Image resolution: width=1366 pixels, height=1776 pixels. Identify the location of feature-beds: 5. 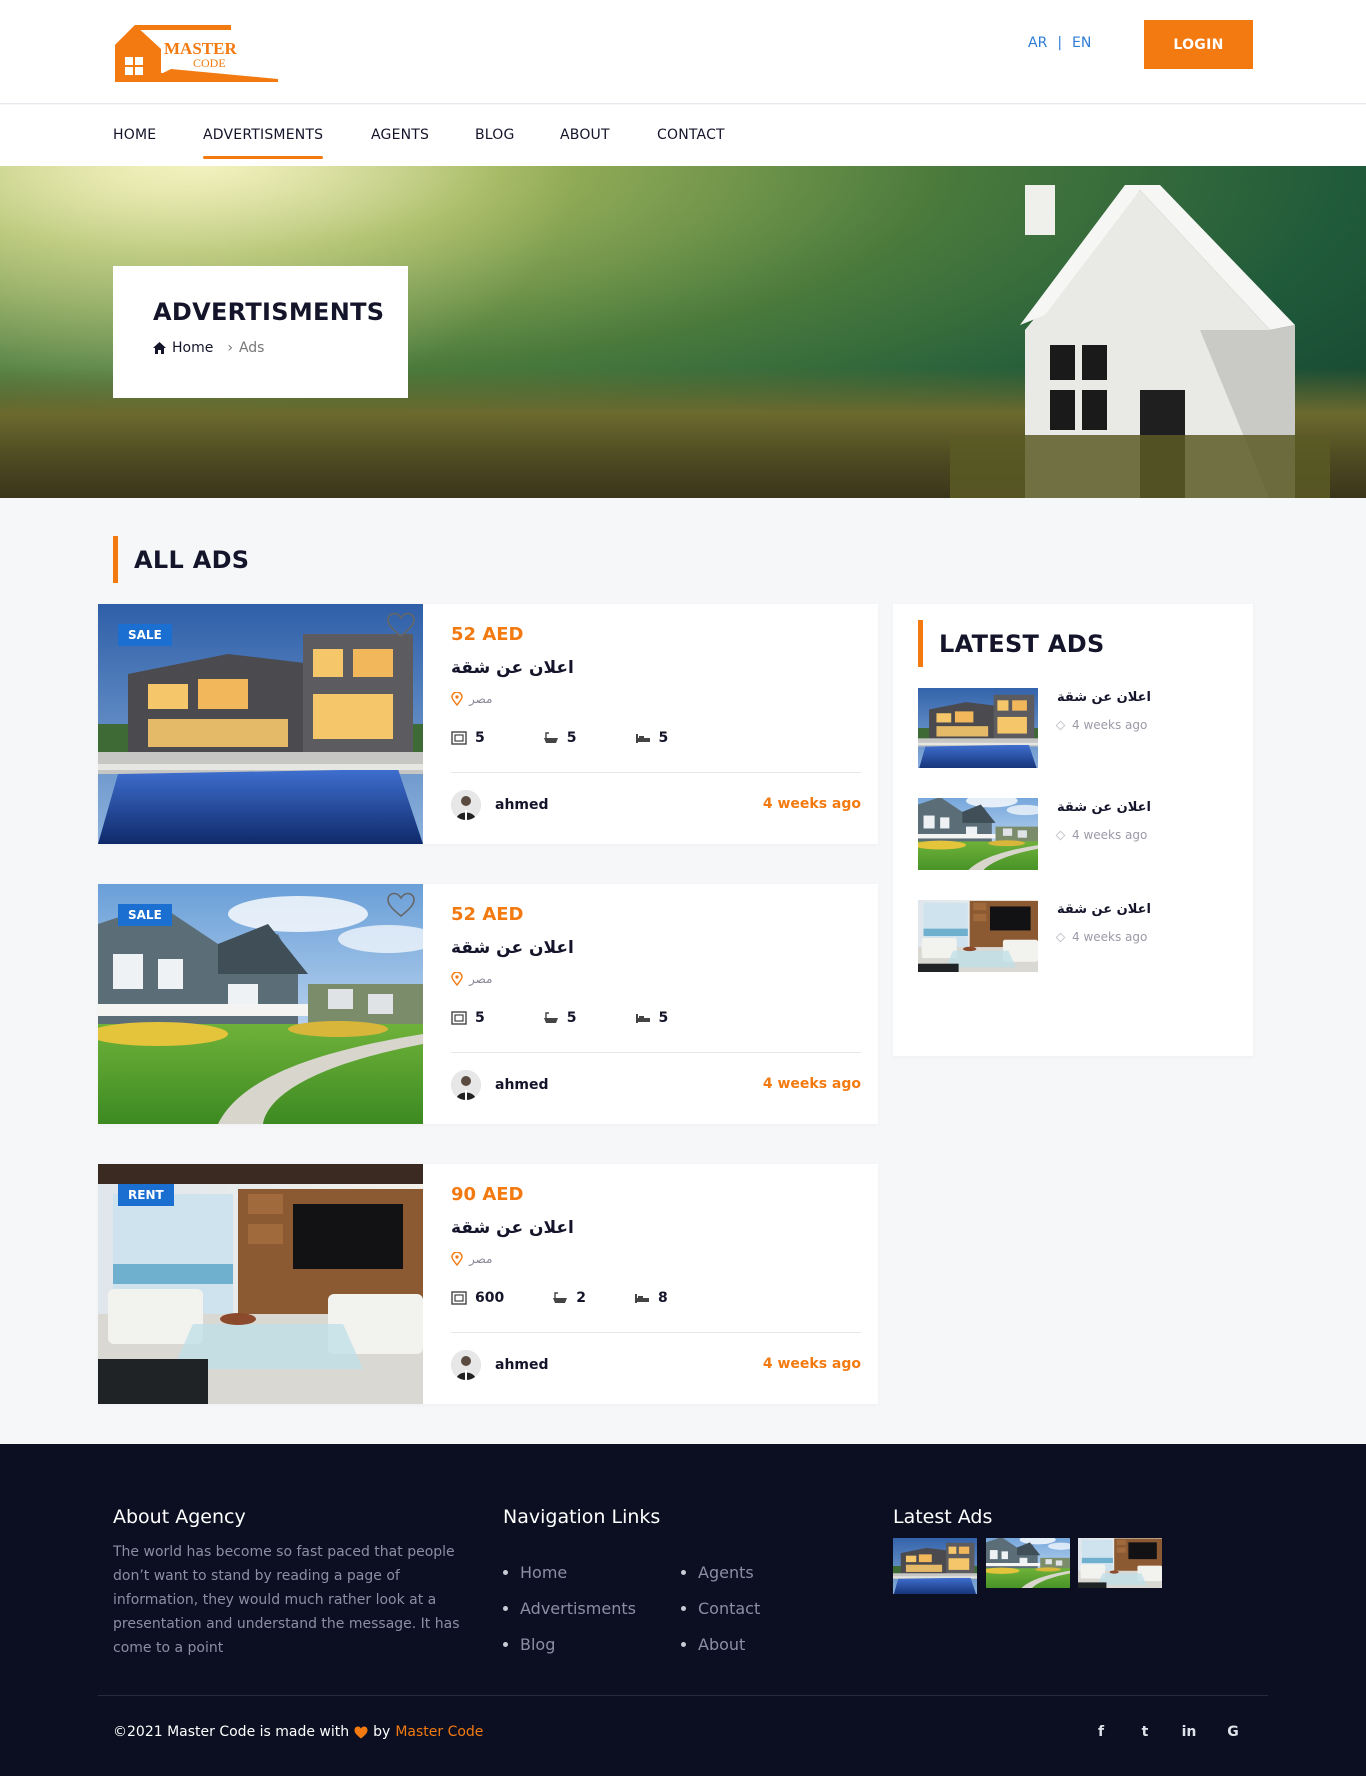
(651, 1018).